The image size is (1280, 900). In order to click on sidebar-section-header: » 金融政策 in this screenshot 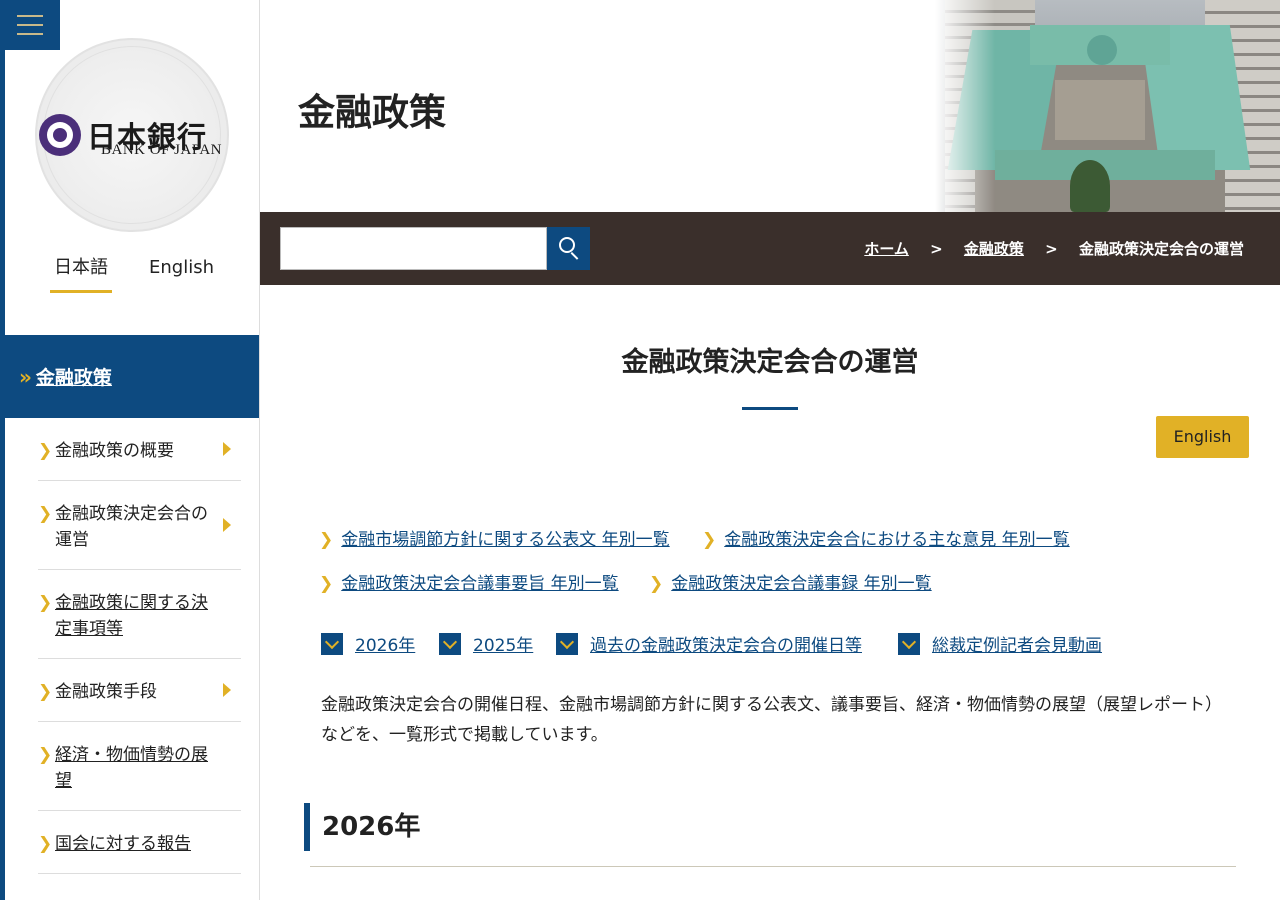, I will do `click(132, 376)`.